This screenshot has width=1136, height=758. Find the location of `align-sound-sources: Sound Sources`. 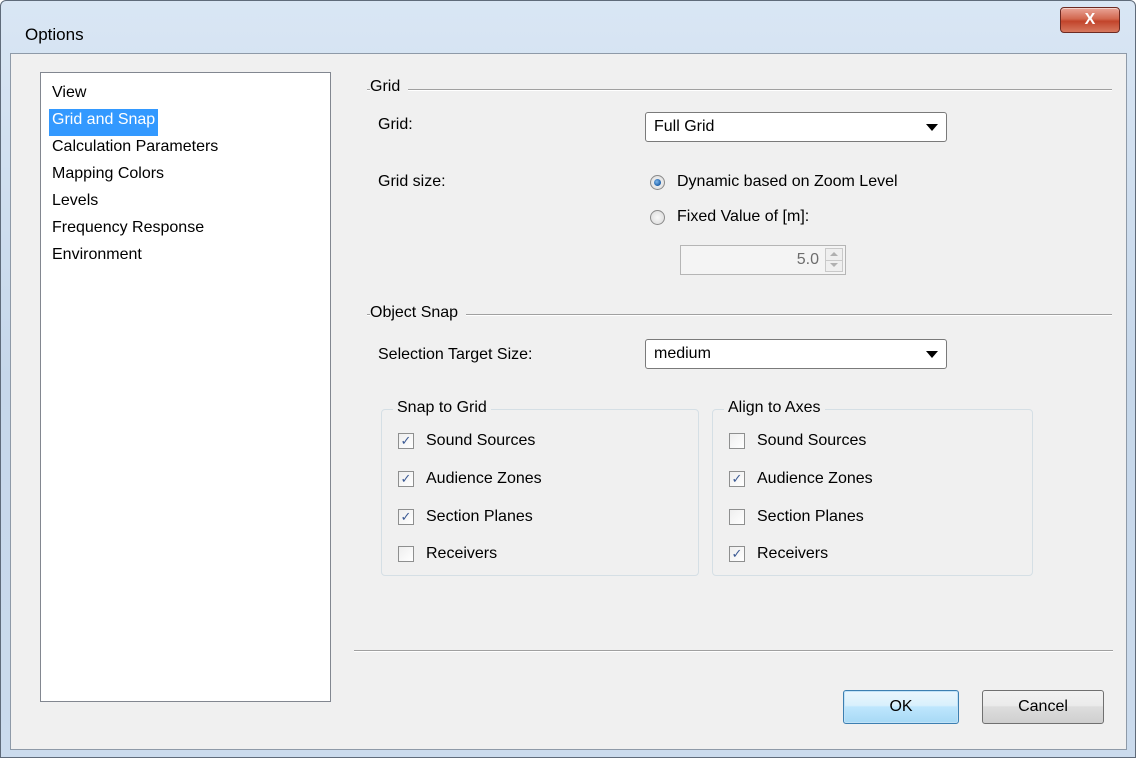

align-sound-sources: Sound Sources is located at coordinates (797, 441).